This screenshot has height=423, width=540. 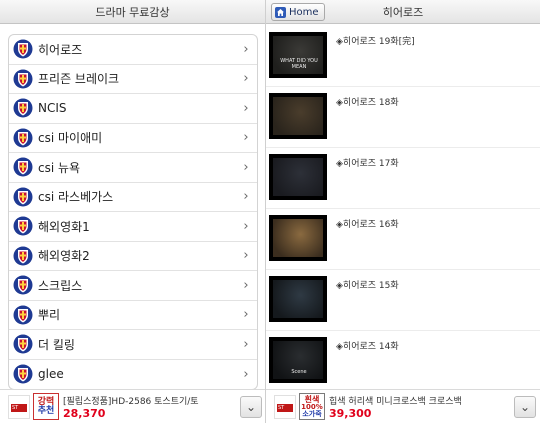 I want to click on category-item: 프리즌 브레이크 ›, so click(x=133, y=79).